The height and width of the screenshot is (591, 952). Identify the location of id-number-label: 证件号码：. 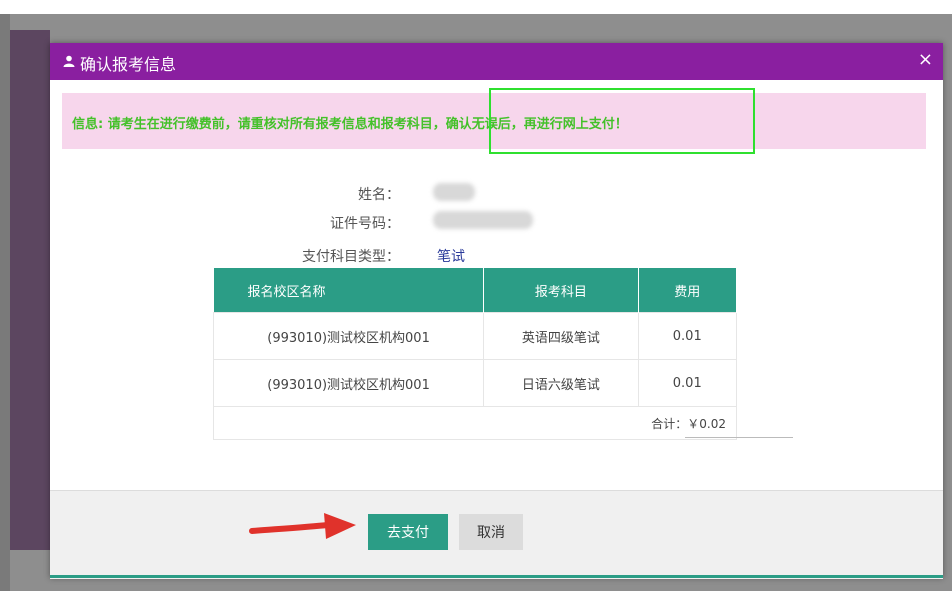
(365, 224).